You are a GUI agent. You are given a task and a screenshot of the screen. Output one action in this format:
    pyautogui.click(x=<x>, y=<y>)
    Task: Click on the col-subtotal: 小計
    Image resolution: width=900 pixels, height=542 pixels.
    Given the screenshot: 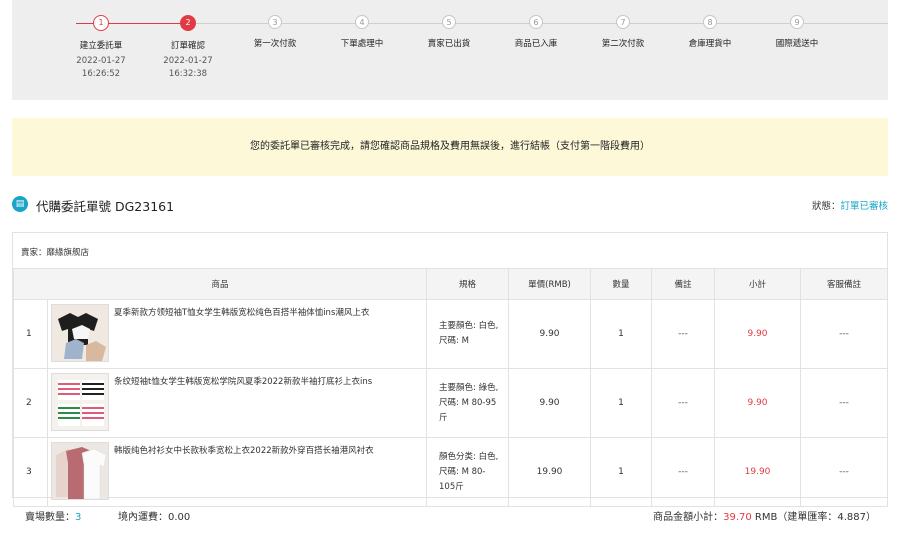 What is the action you would take?
    pyautogui.click(x=758, y=284)
    